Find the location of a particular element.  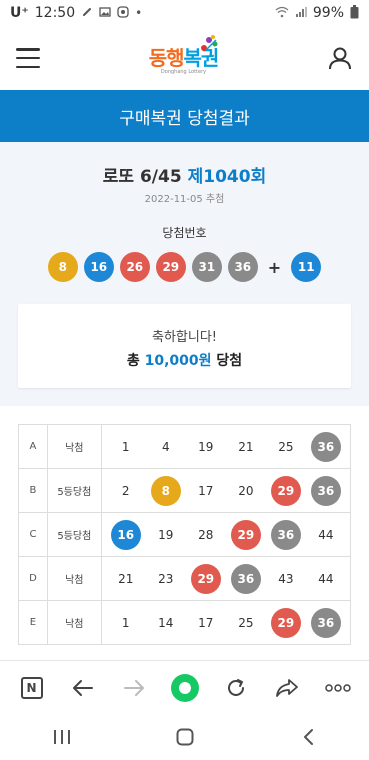

image-icon is located at coordinates (105, 13).